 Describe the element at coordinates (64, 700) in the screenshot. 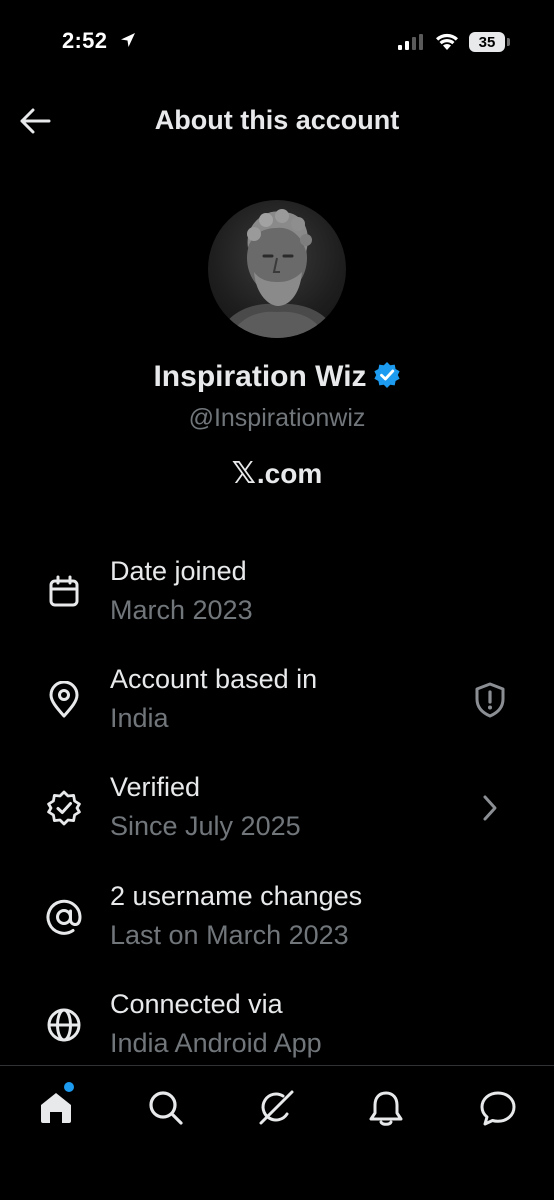

I see `location-pin-icon` at that location.